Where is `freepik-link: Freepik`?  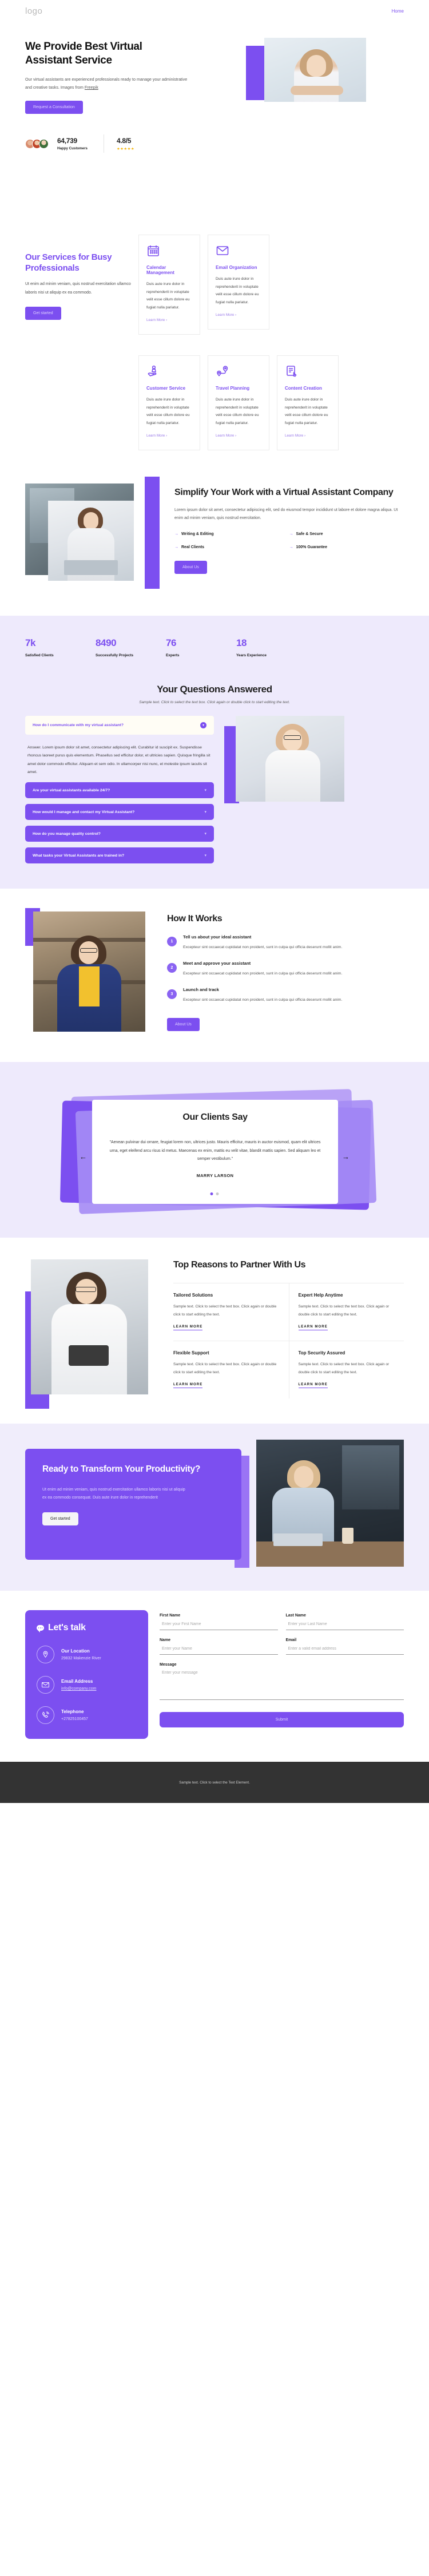
freepik-link: Freepik is located at coordinates (91, 87).